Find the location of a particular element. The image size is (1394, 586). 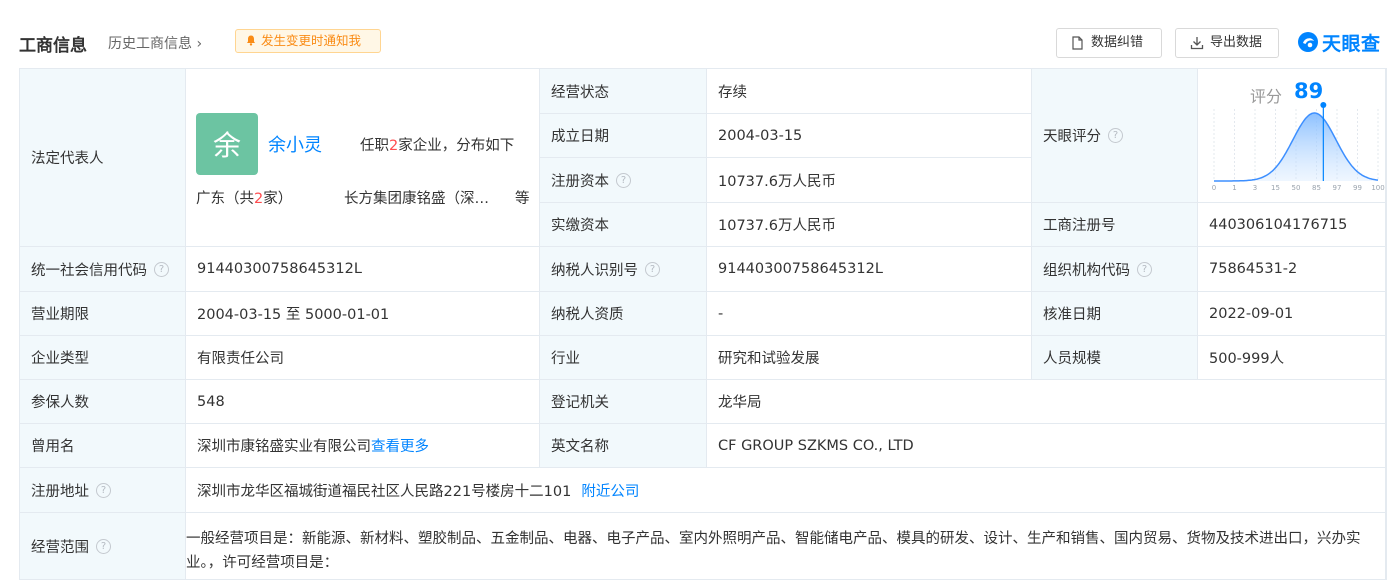

credit-code-label: 统一社会信用代码? is located at coordinates (103, 269).